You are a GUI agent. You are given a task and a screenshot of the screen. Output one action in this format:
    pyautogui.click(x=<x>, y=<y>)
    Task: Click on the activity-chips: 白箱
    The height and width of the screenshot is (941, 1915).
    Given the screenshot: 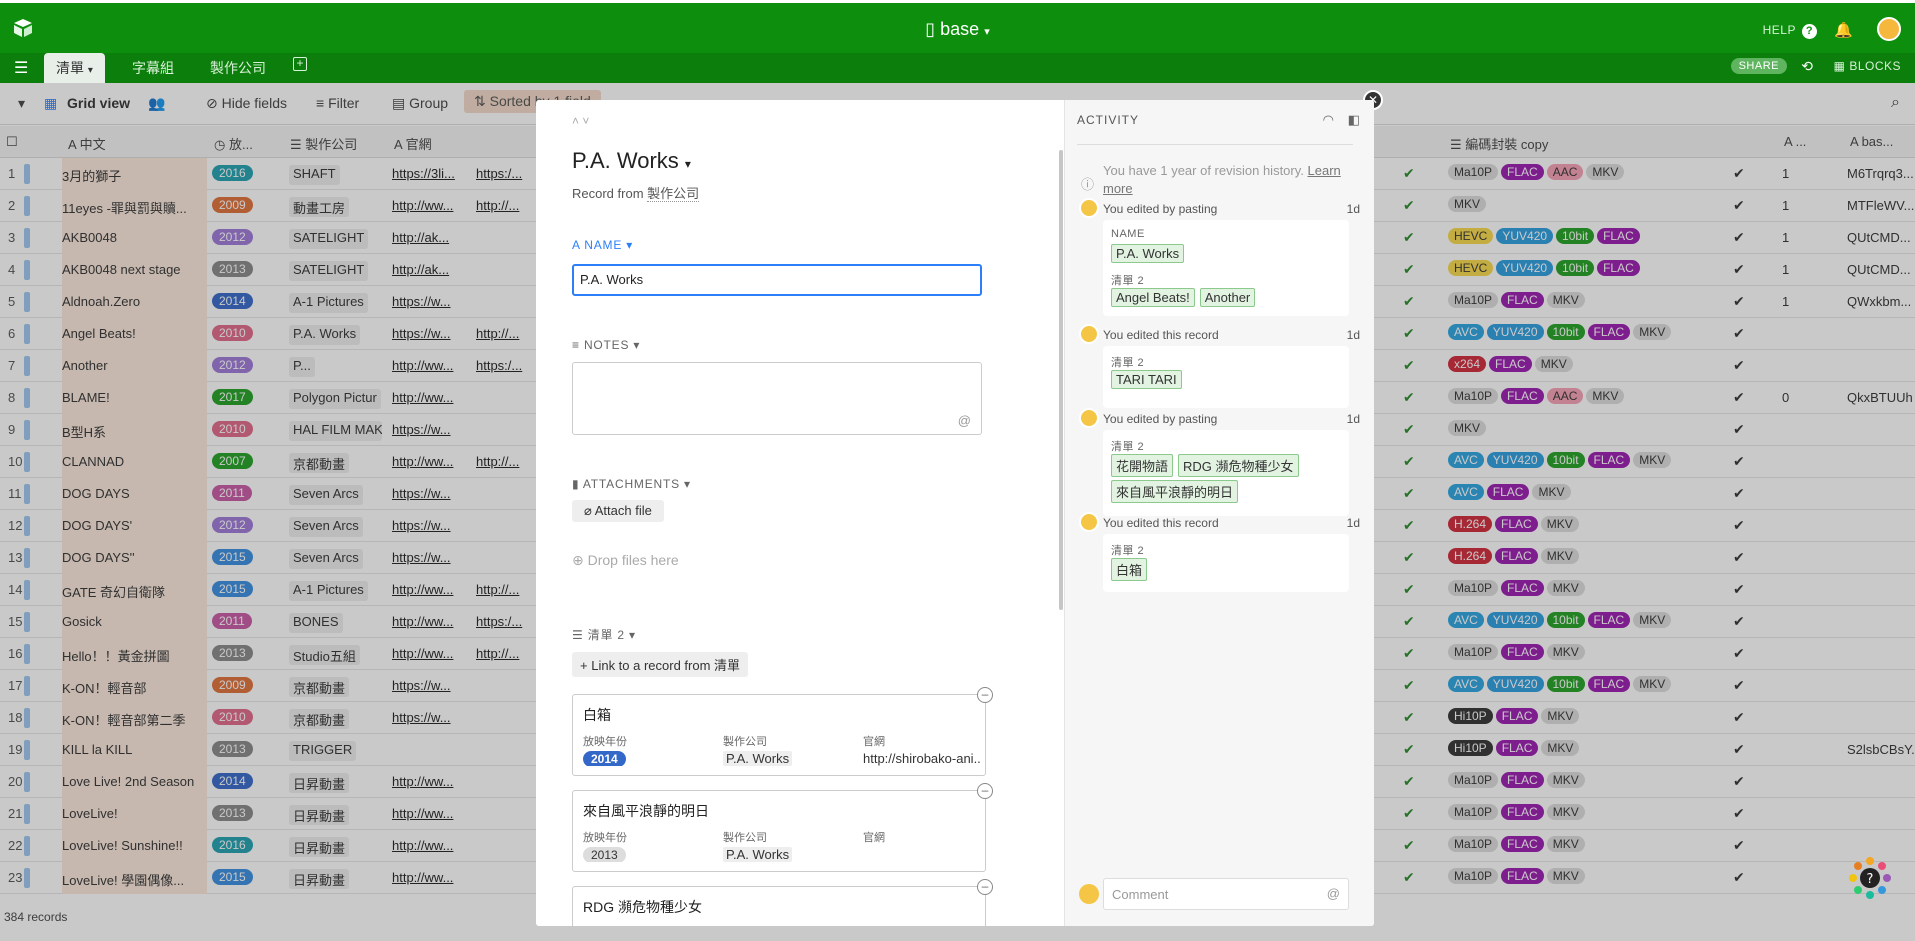 What is the action you would take?
    pyautogui.click(x=1229, y=571)
    